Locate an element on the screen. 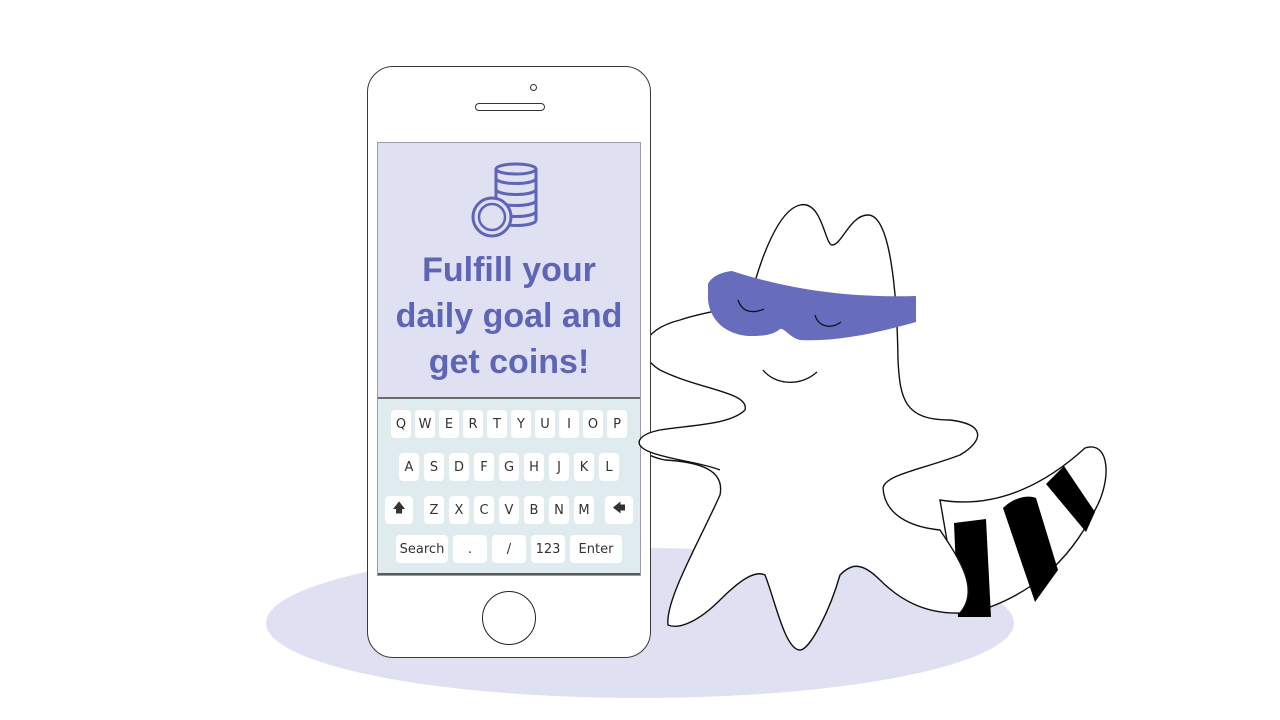  key-j: J is located at coordinates (559, 467).